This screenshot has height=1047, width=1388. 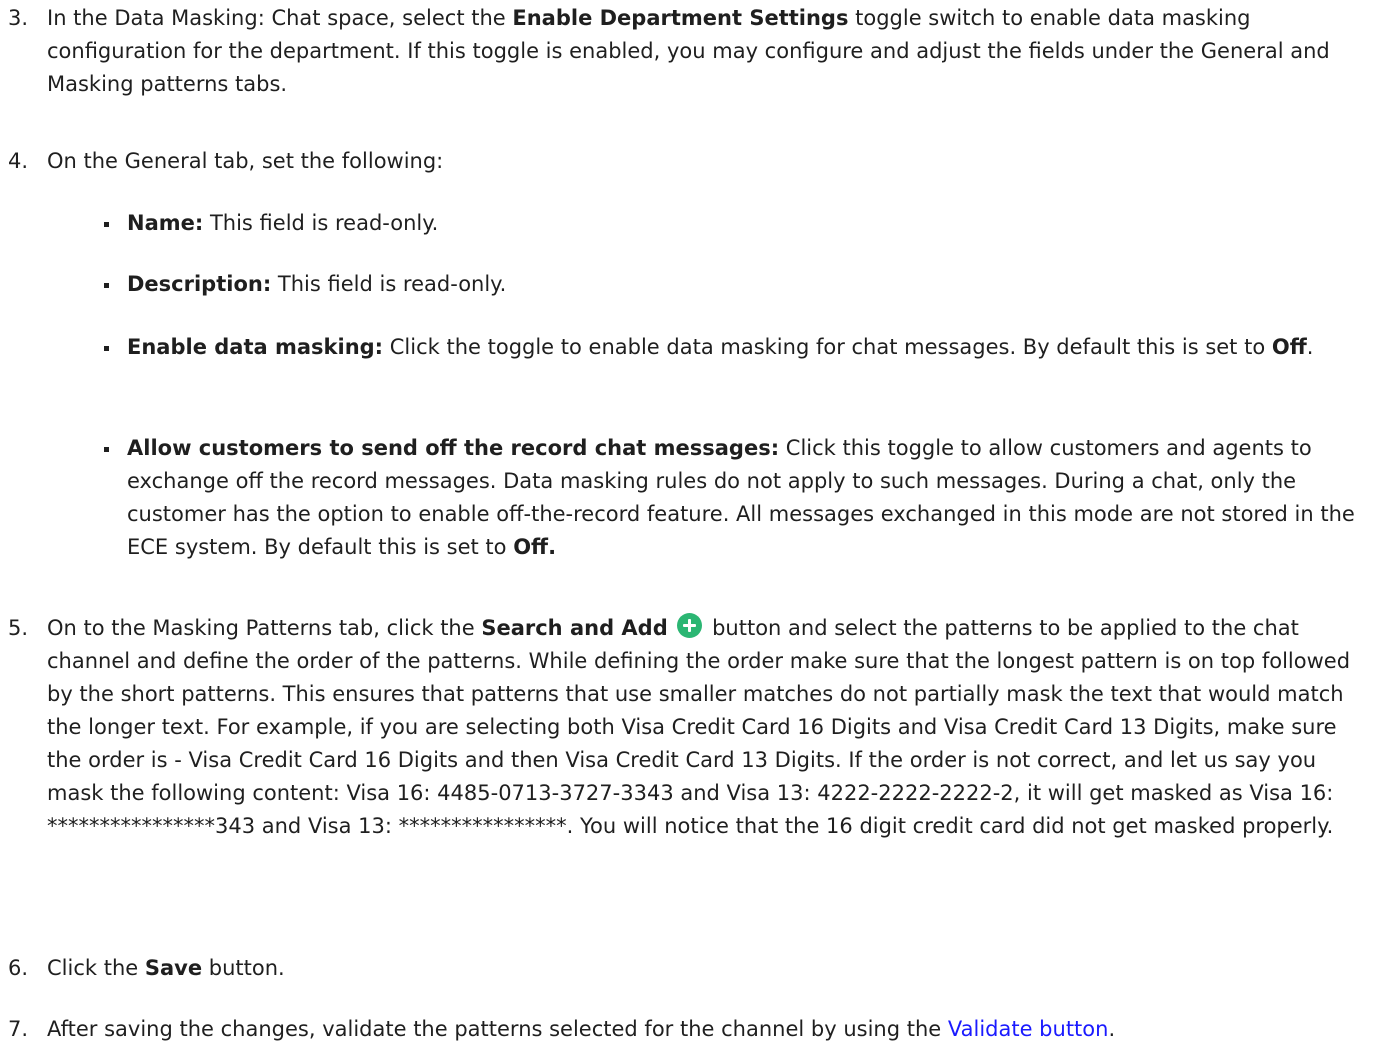 I want to click on validate-button-link: Validate button, so click(x=1028, y=1029).